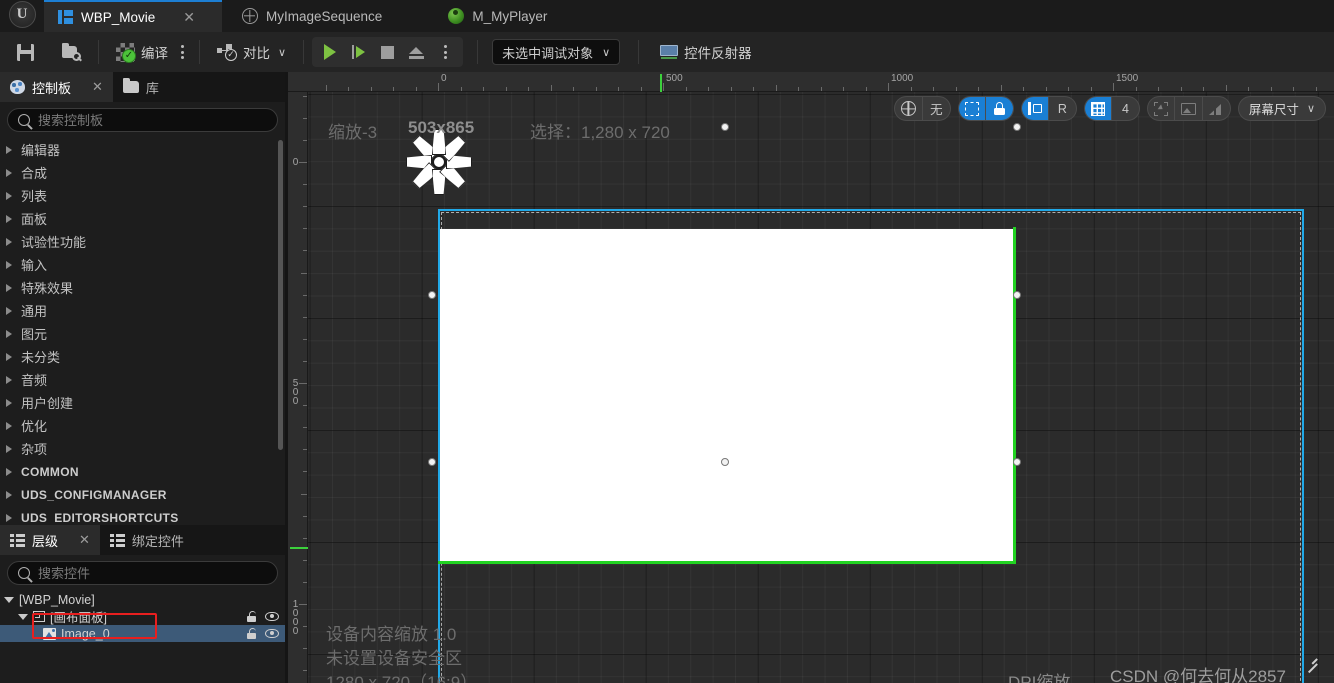 The width and height of the screenshot is (1334, 683). I want to click on tab-wbp-movie: WBP_Movie ✕, so click(133, 16).